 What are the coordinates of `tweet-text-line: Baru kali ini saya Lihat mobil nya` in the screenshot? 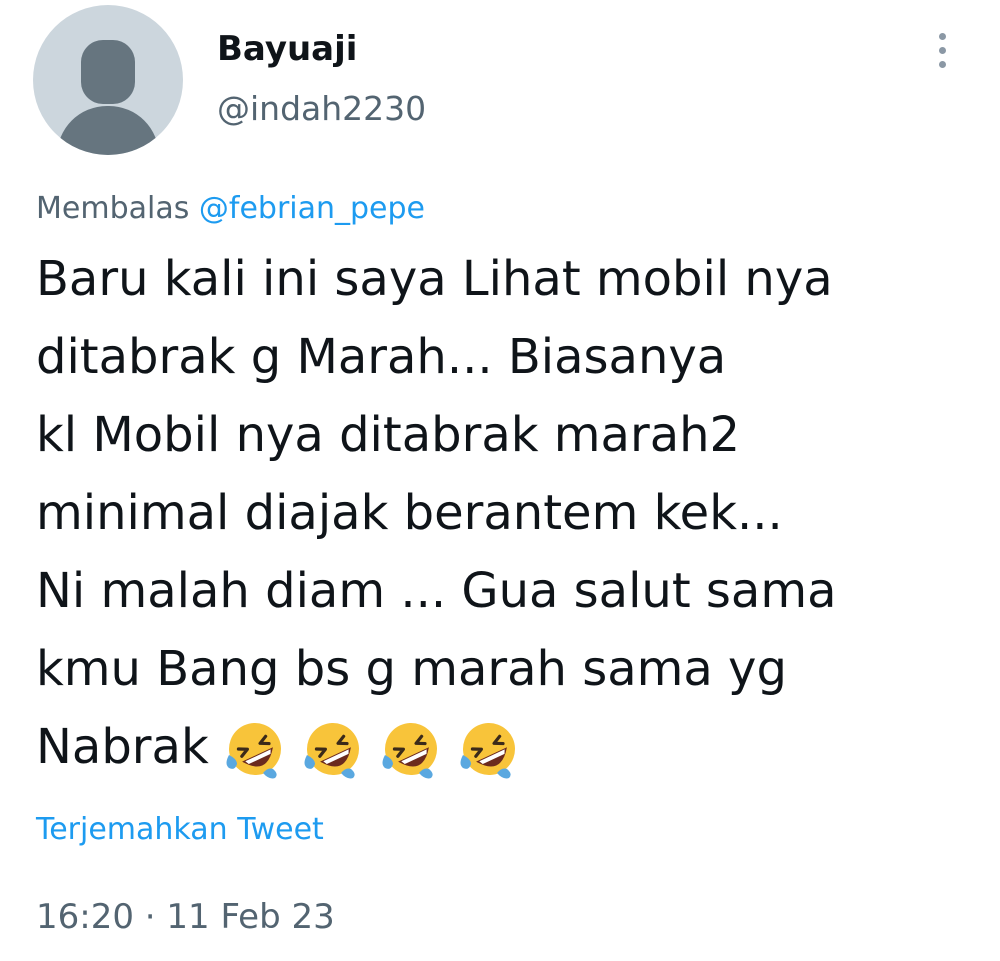 It's located at (434, 279).